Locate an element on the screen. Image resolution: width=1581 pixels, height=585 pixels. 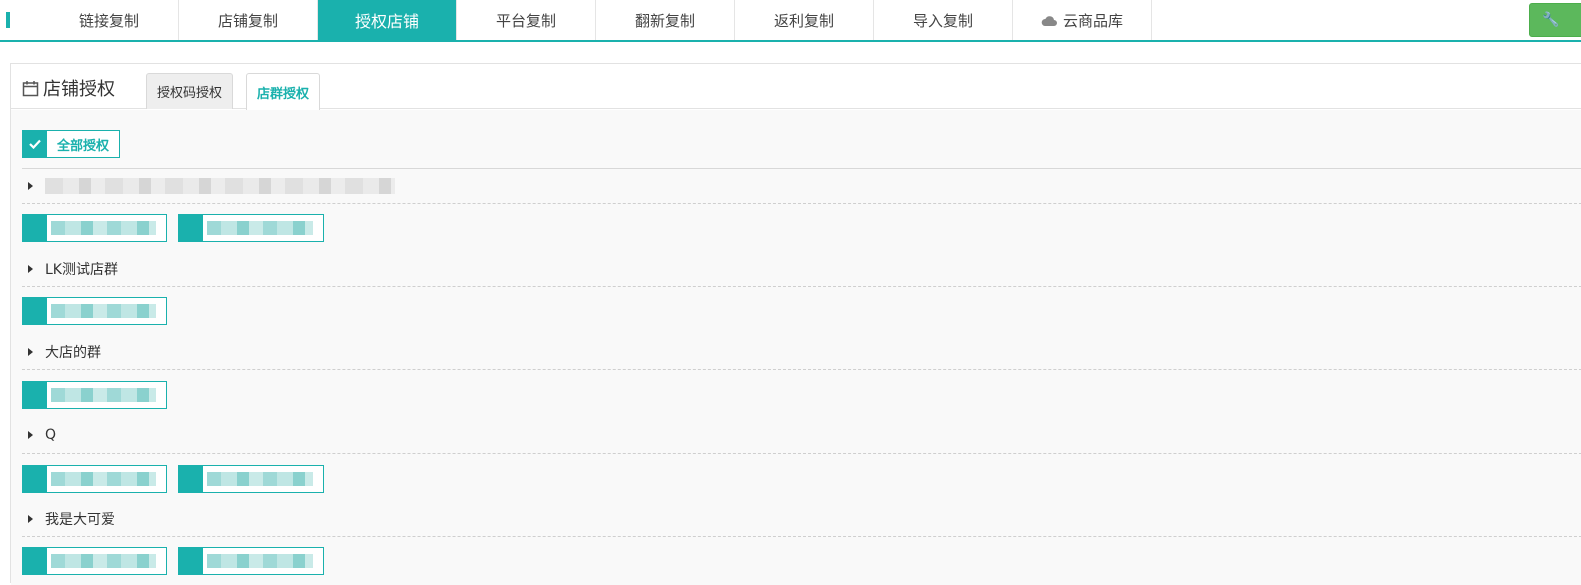
group-row: 大店的群 is located at coordinates (64, 352).